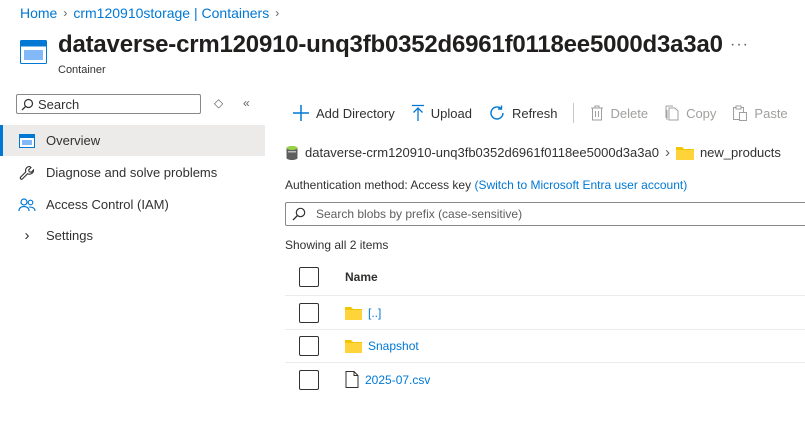 This screenshot has width=805, height=424. I want to click on more-options-icon: ···, so click(739, 45).